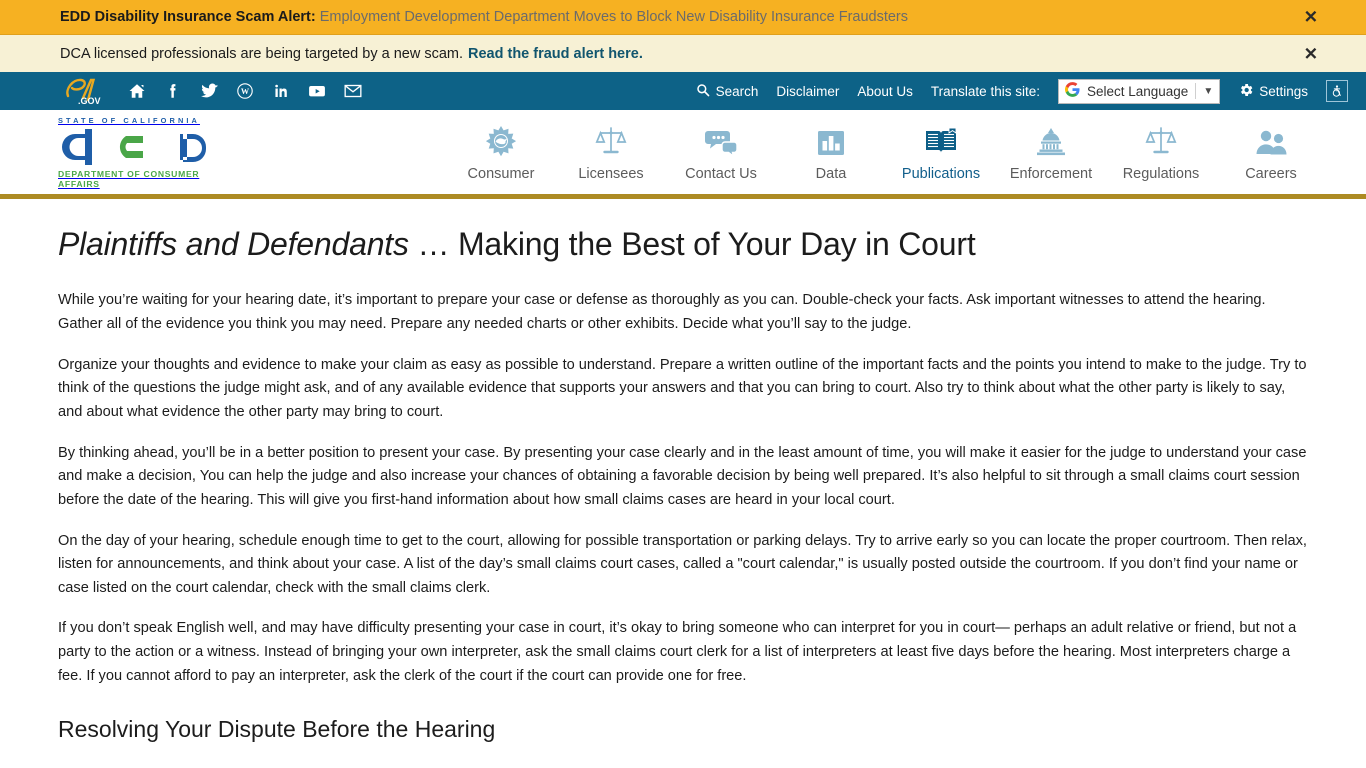 Image resolution: width=1366 pixels, height=768 pixels. What do you see at coordinates (209, 91) in the screenshot?
I see `twitter-icon` at bounding box center [209, 91].